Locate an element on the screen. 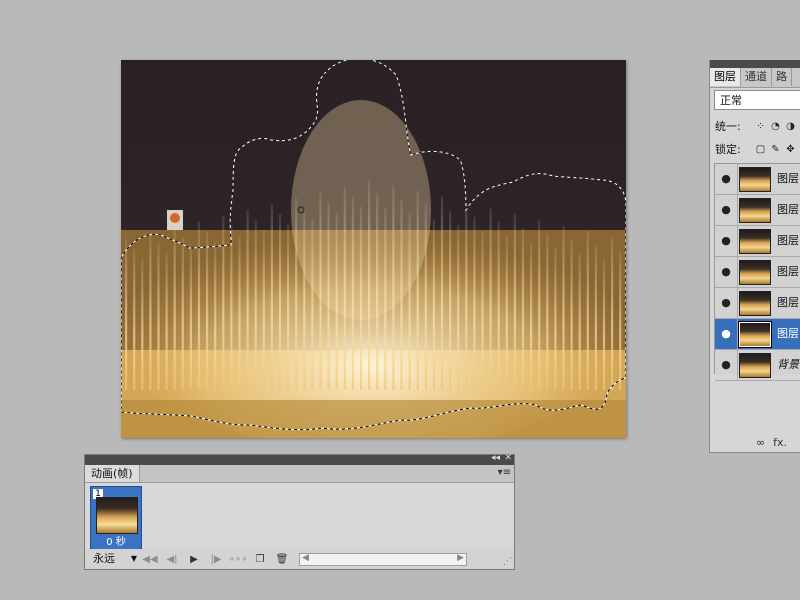 Image resolution: width=800 pixels, height=600 pixels. lock-label: 锁定: is located at coordinates (728, 149).